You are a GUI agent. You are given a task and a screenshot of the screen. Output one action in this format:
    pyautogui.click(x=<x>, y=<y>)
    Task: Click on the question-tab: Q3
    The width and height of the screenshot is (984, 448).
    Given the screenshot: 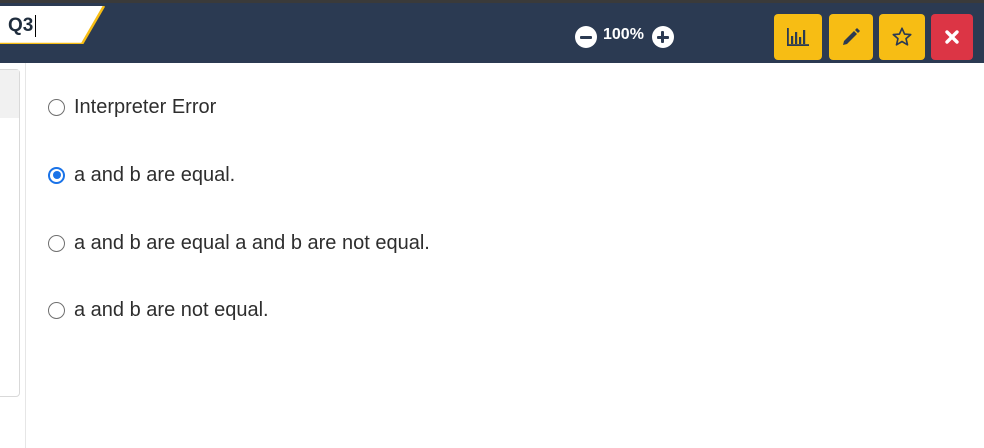 What is the action you would take?
    pyautogui.click(x=54, y=25)
    